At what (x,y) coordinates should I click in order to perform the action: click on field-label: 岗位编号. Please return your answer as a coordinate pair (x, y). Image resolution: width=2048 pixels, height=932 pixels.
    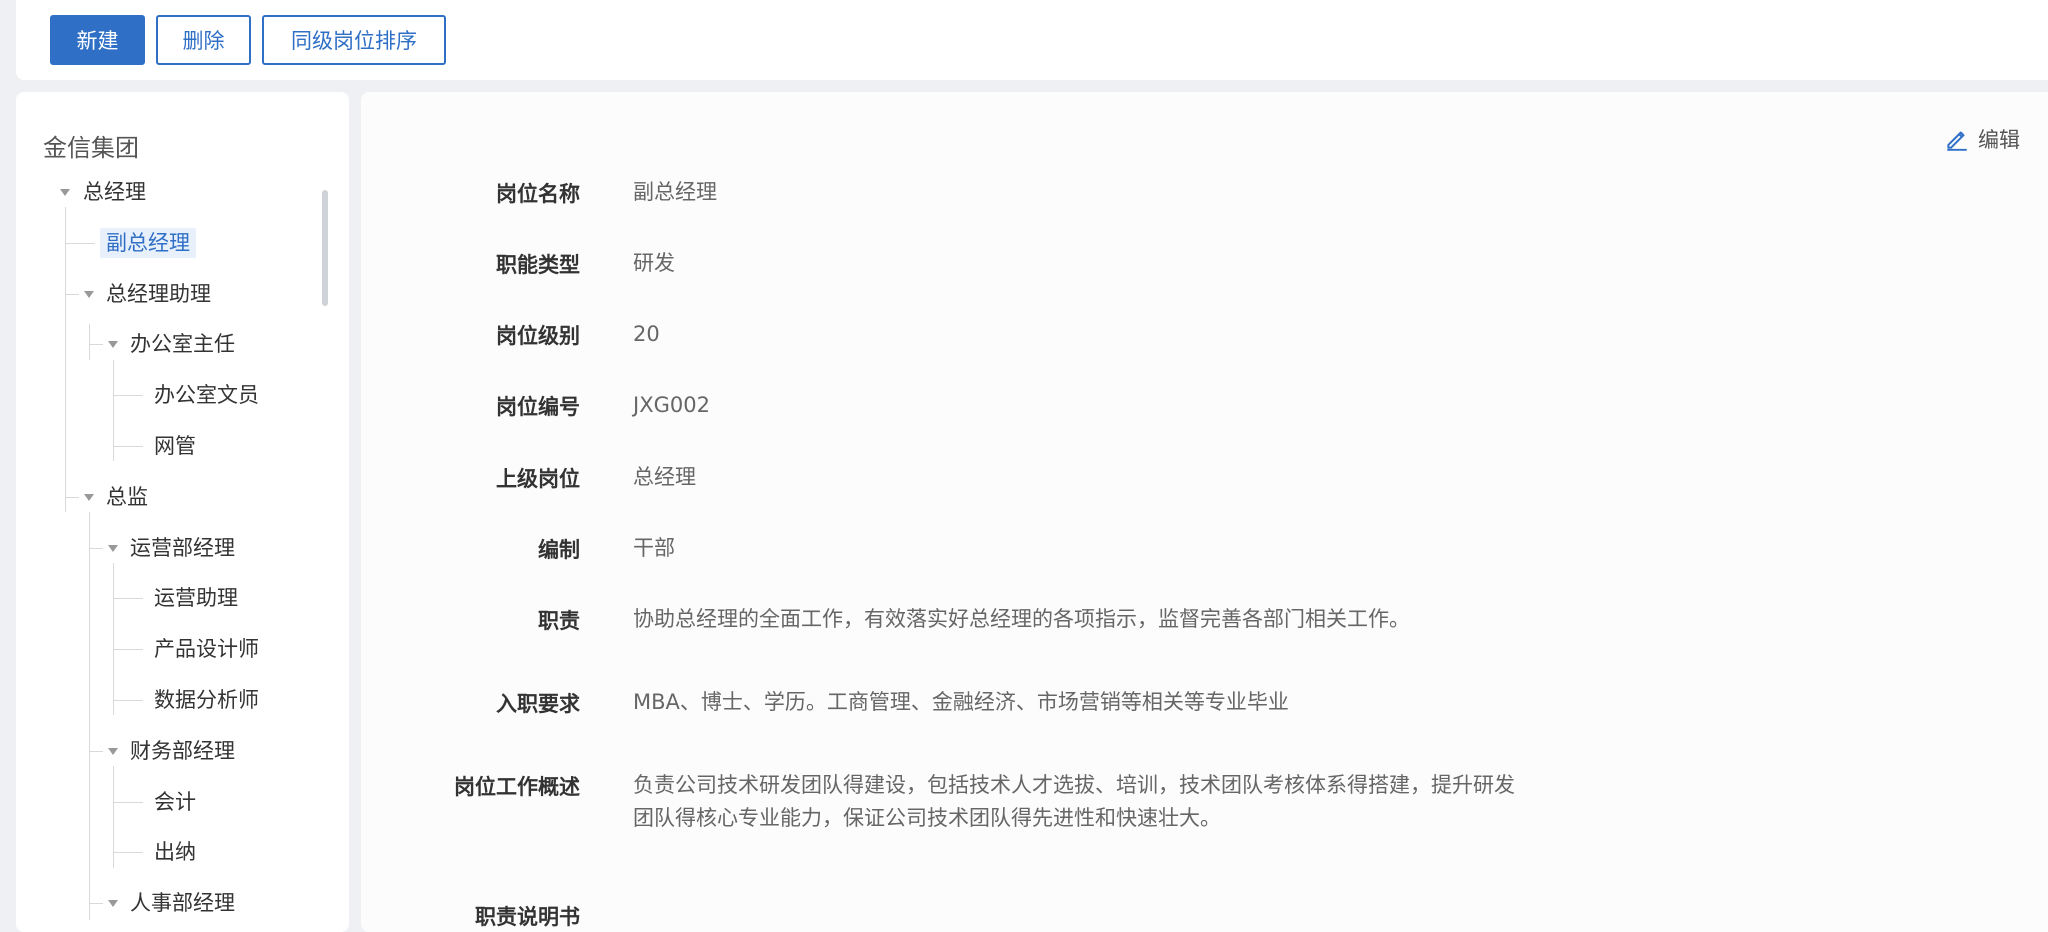
    Looking at the image, I should click on (538, 407).